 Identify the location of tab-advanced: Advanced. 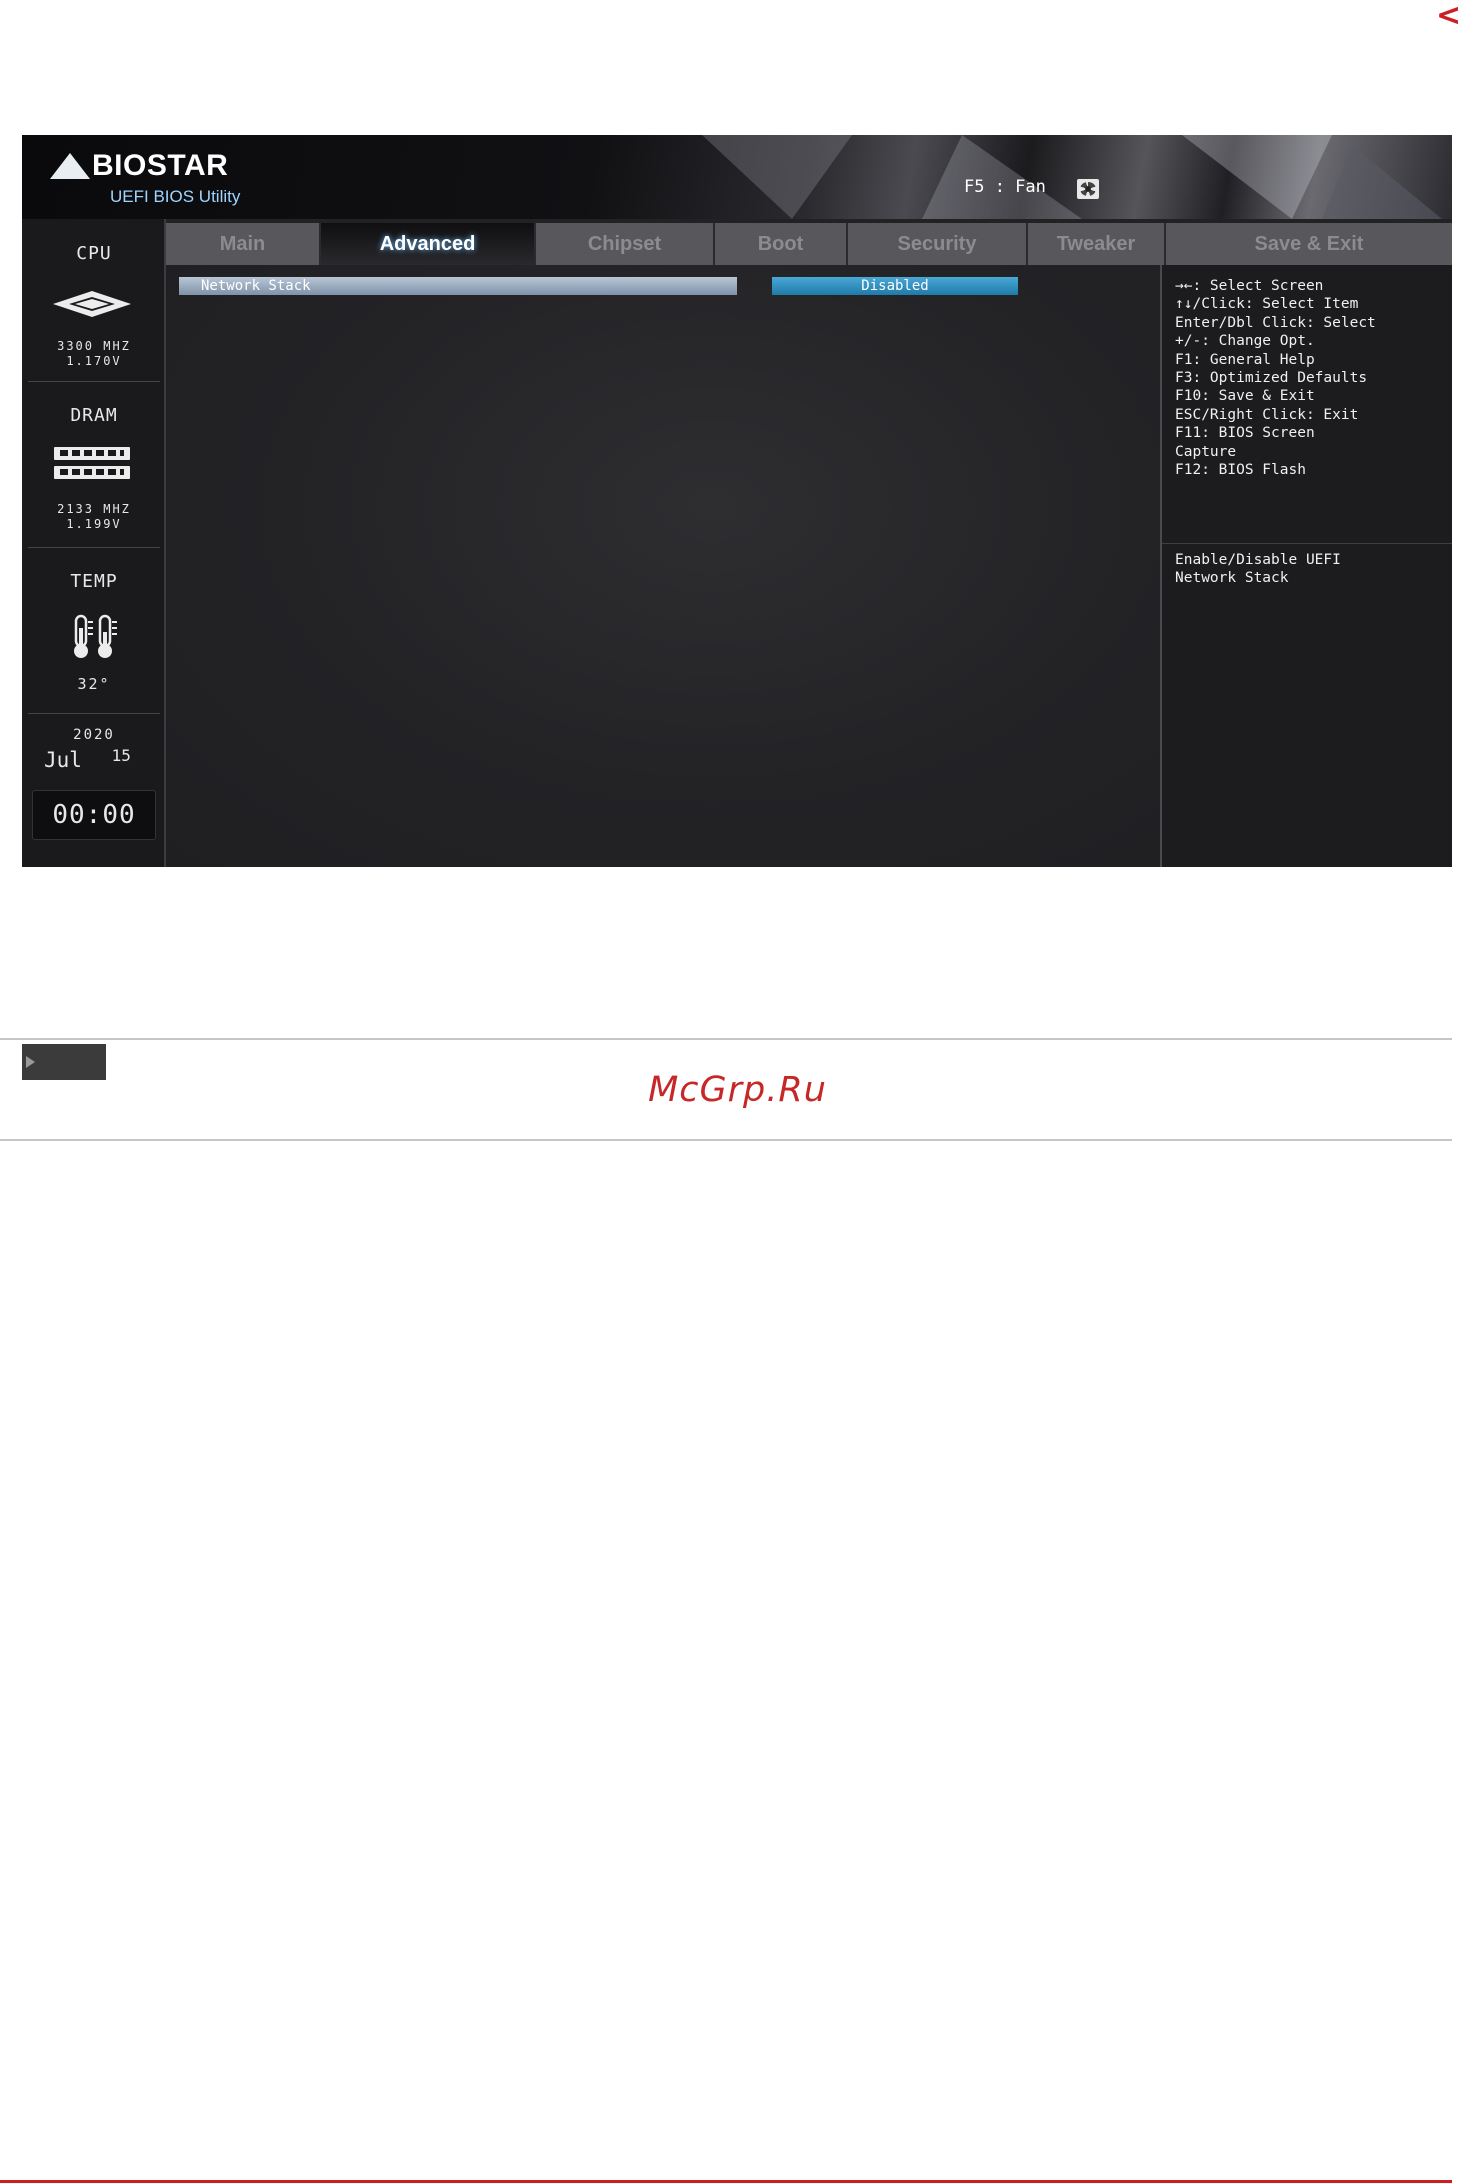
(428, 244).